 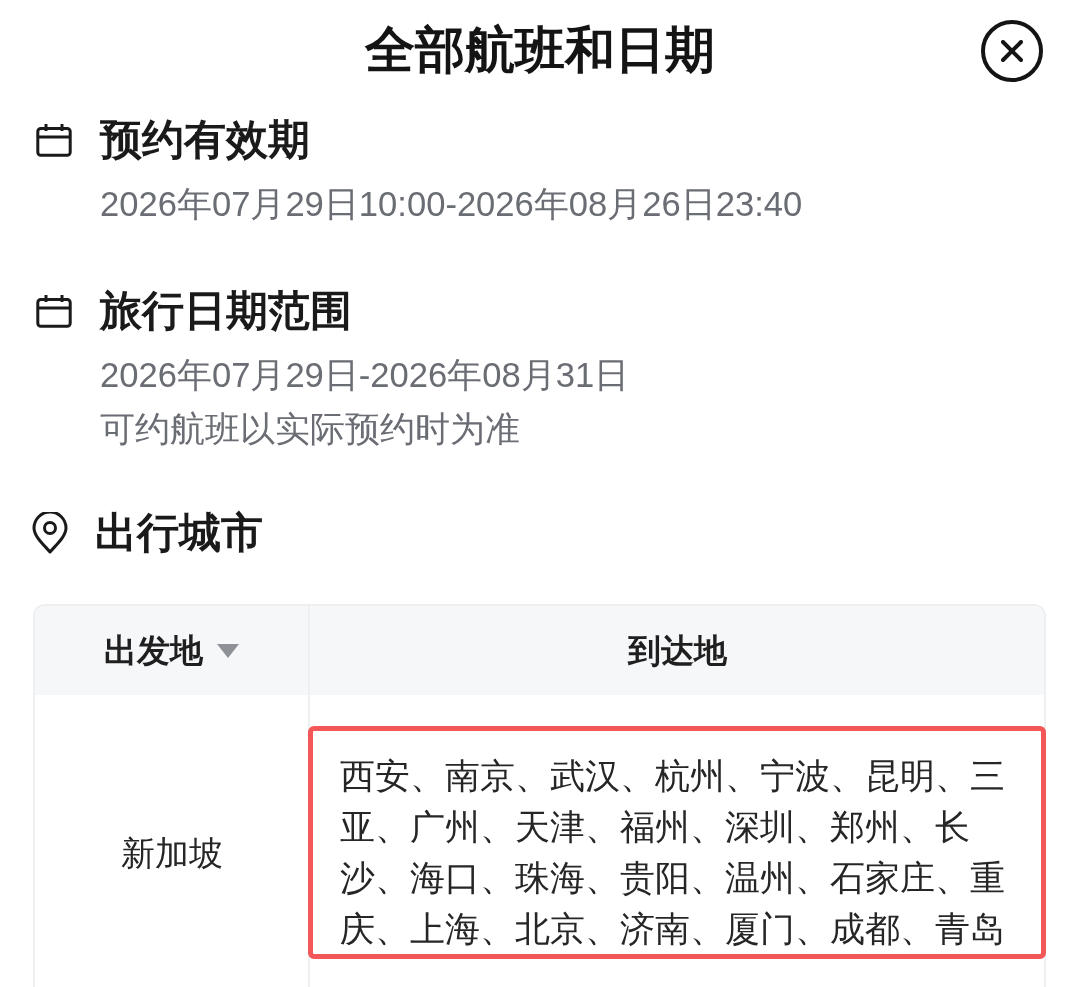 I want to click on close-button, so click(x=1012, y=51).